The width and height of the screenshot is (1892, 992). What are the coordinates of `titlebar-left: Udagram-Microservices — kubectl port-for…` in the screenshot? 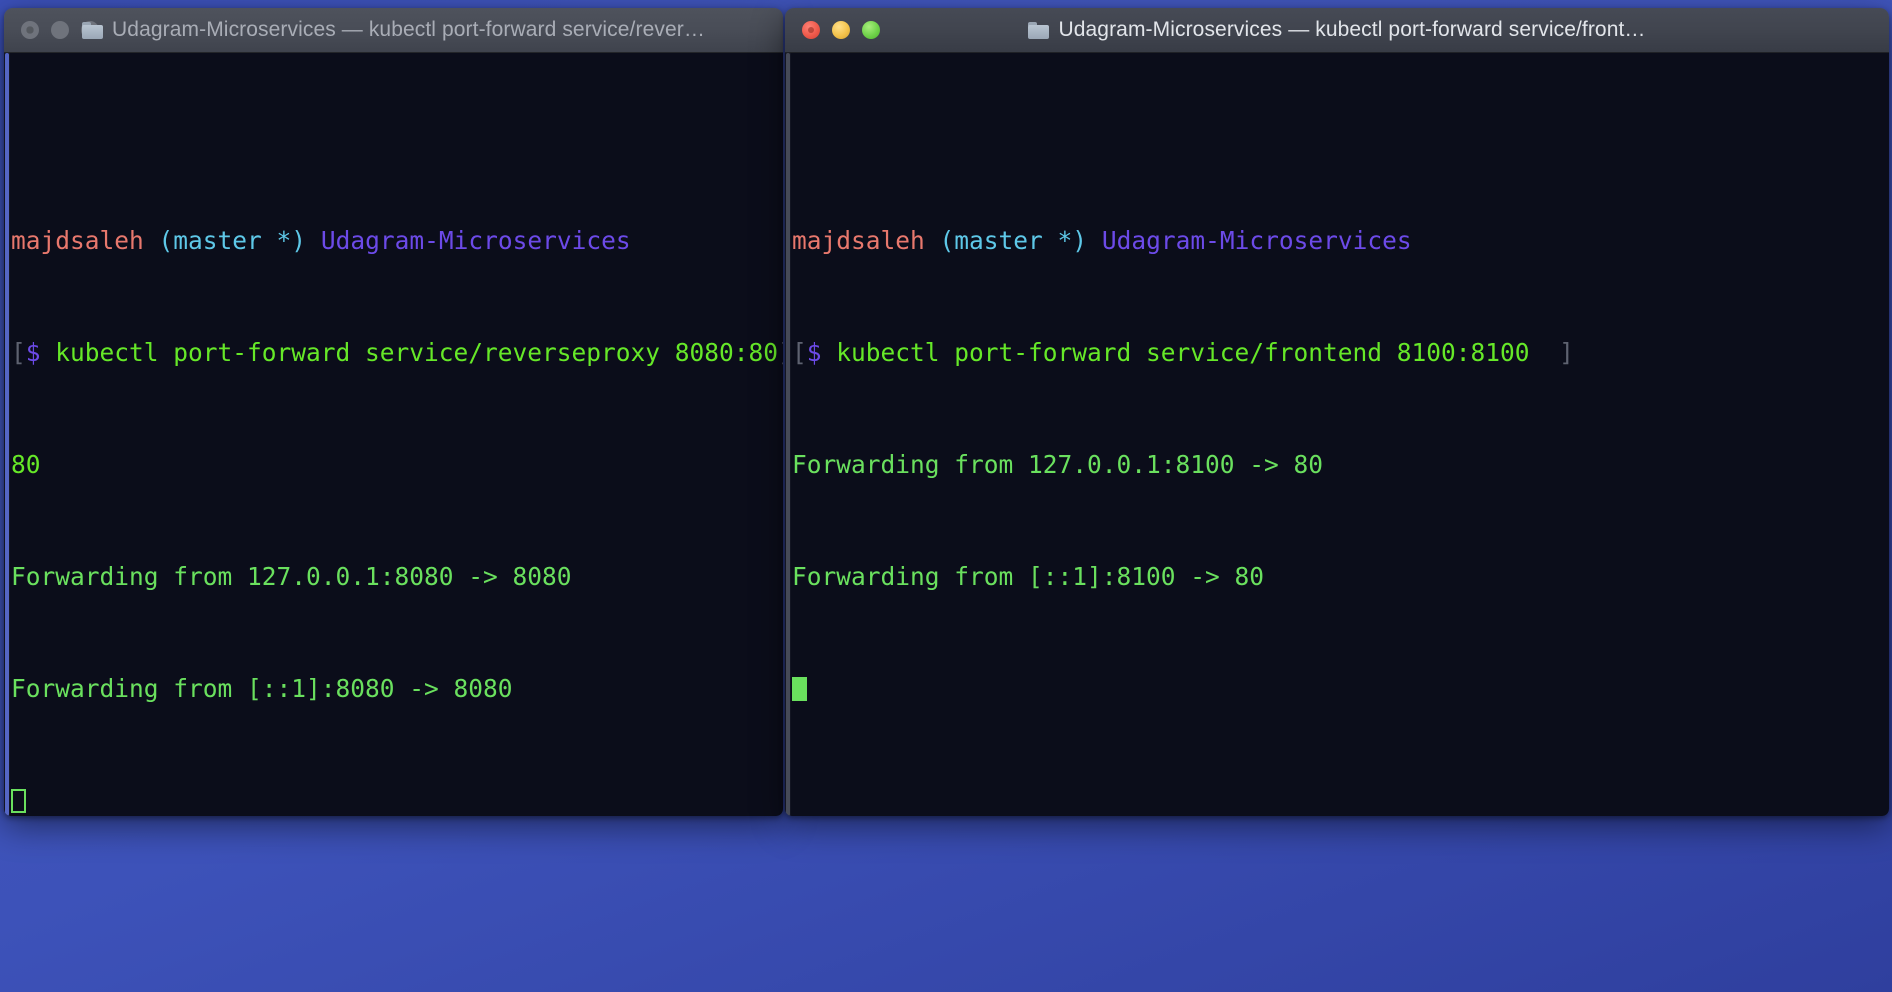 It's located at (393, 30).